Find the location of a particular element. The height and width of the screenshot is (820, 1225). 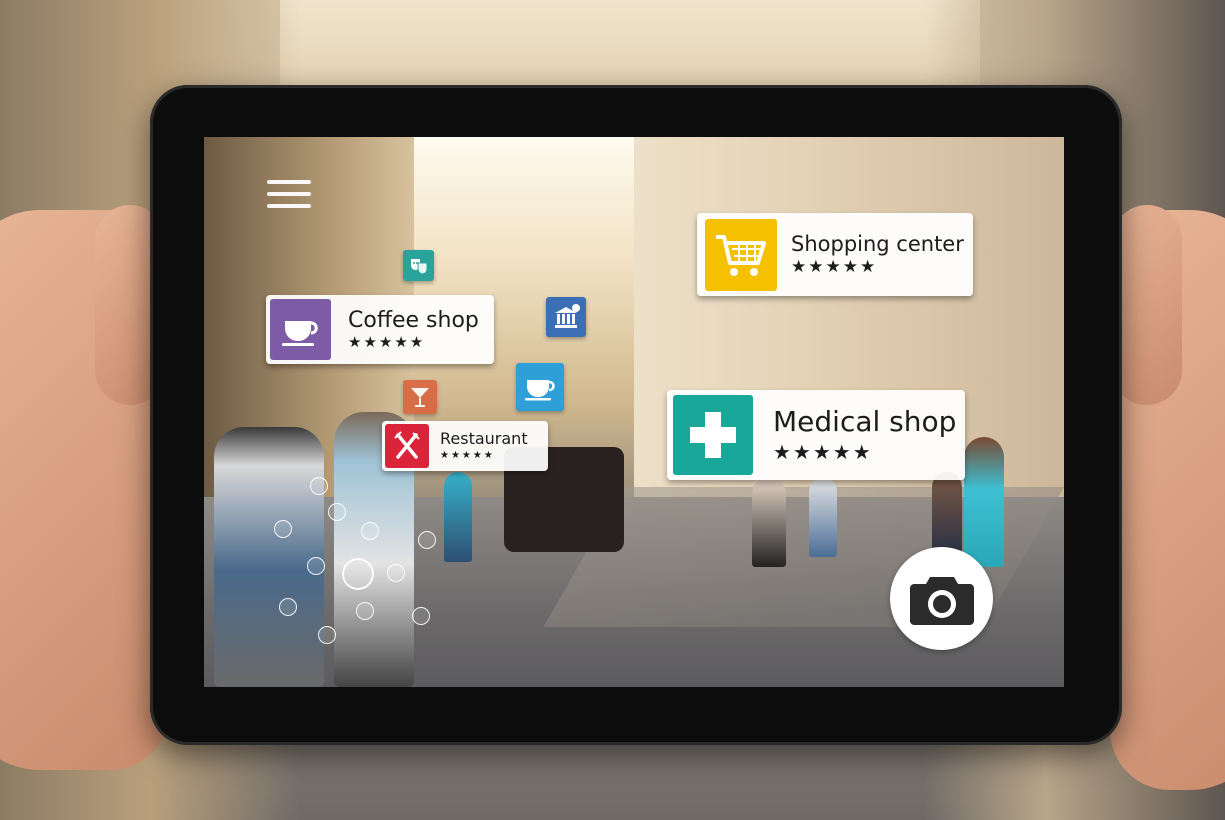

poi-card-restaurant: Restaurant ★★★★★ is located at coordinates (465, 446).